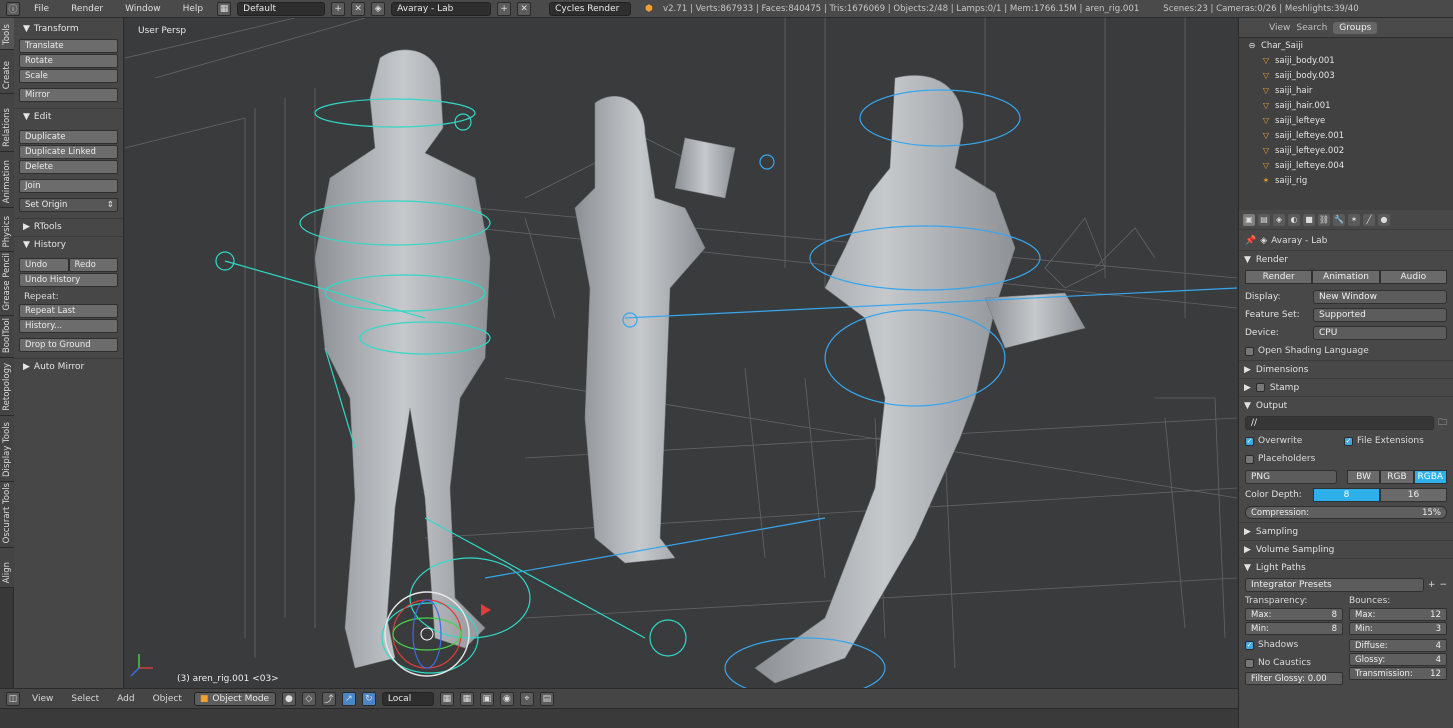 The width and height of the screenshot is (1453, 728). I want to click on outliner-tab-view: View, so click(1279, 28).